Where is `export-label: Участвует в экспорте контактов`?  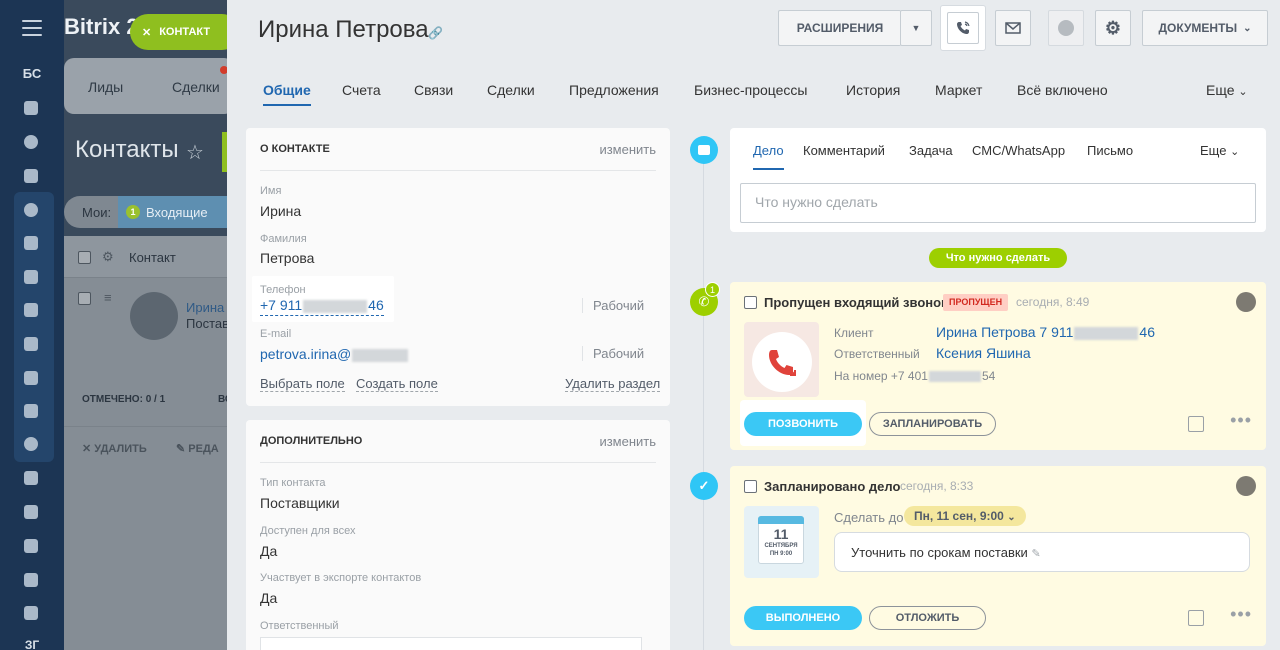 export-label: Участвует в экспорте контактов is located at coordinates (341, 578).